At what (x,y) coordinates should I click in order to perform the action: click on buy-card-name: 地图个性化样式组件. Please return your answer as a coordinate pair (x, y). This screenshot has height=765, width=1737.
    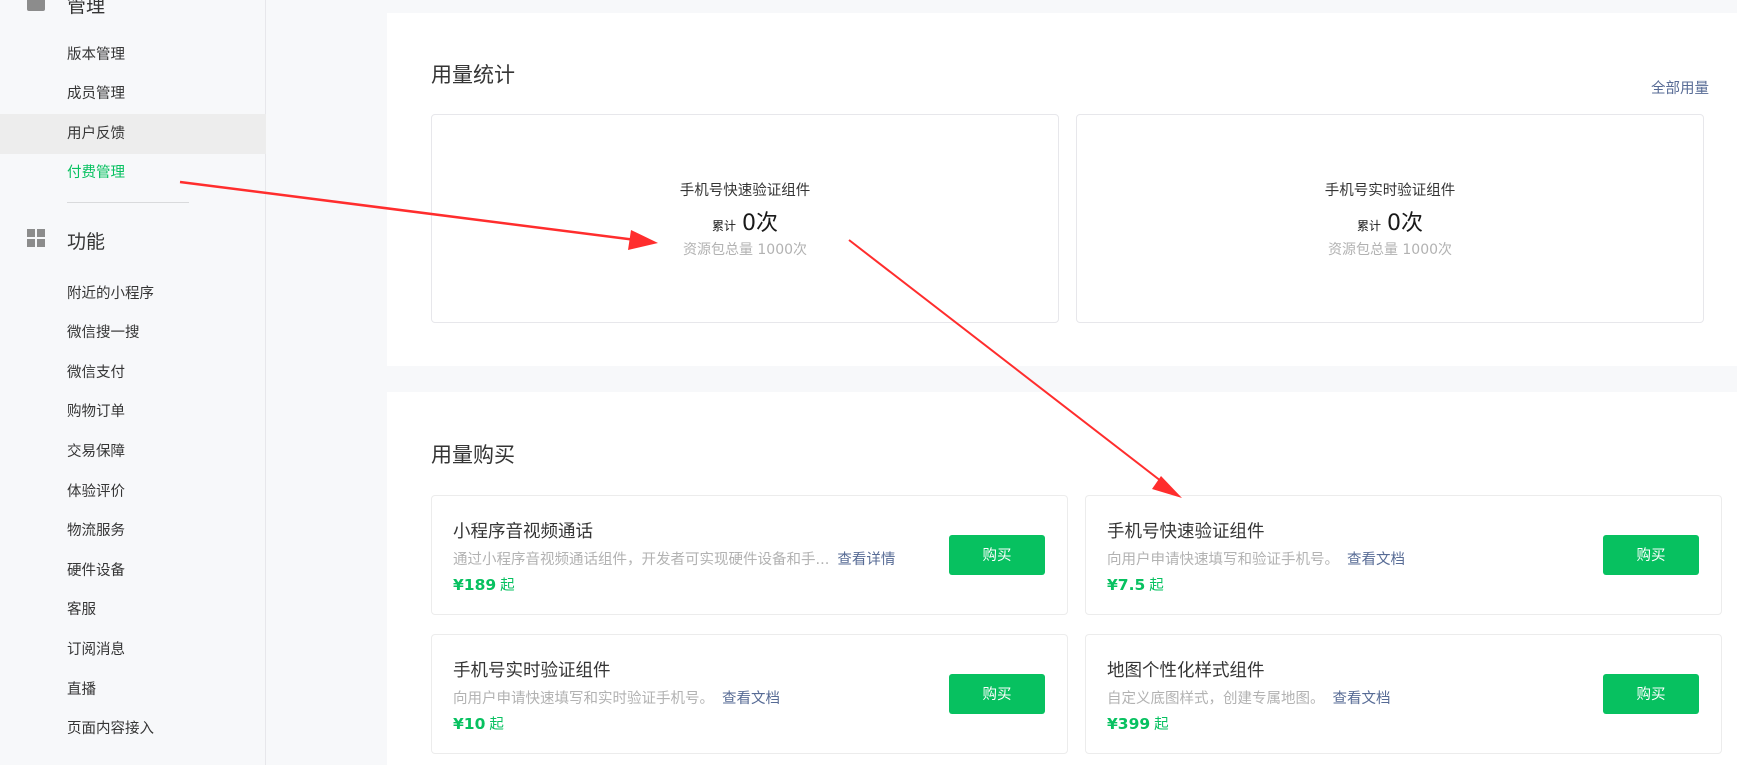
    Looking at the image, I should click on (1186, 671).